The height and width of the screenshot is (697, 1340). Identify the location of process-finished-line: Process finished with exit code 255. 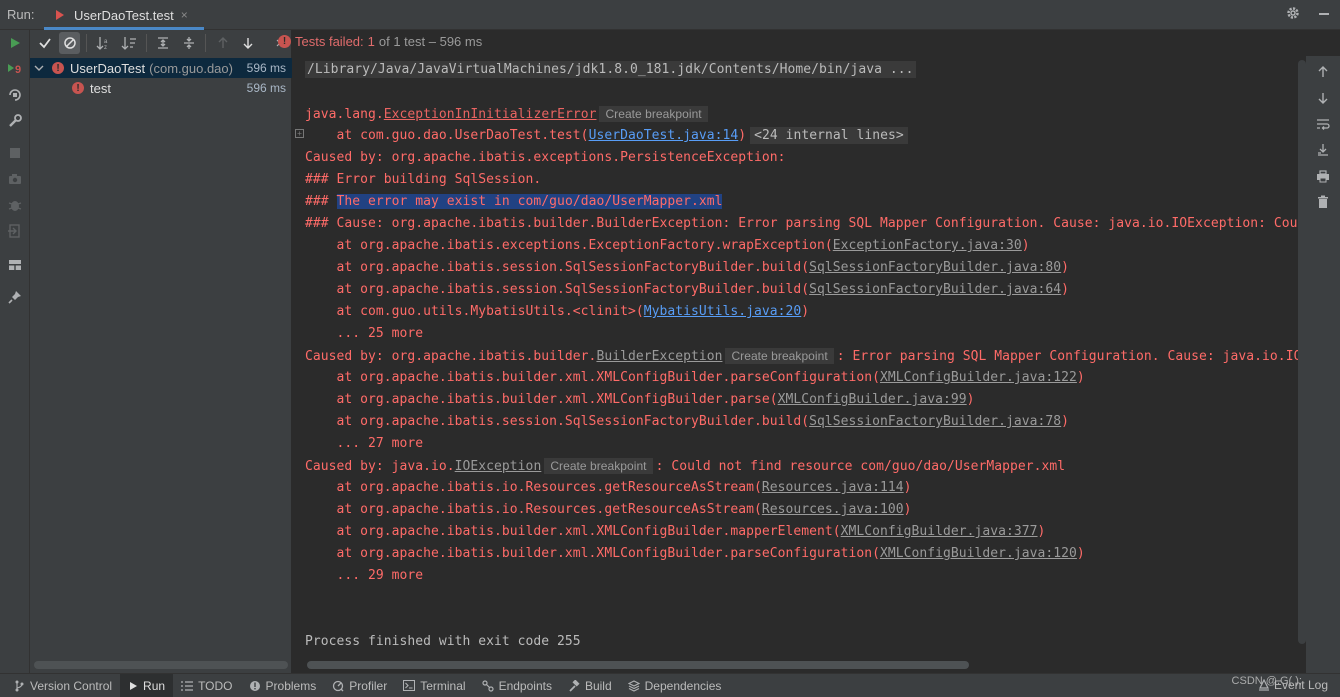
(443, 641).